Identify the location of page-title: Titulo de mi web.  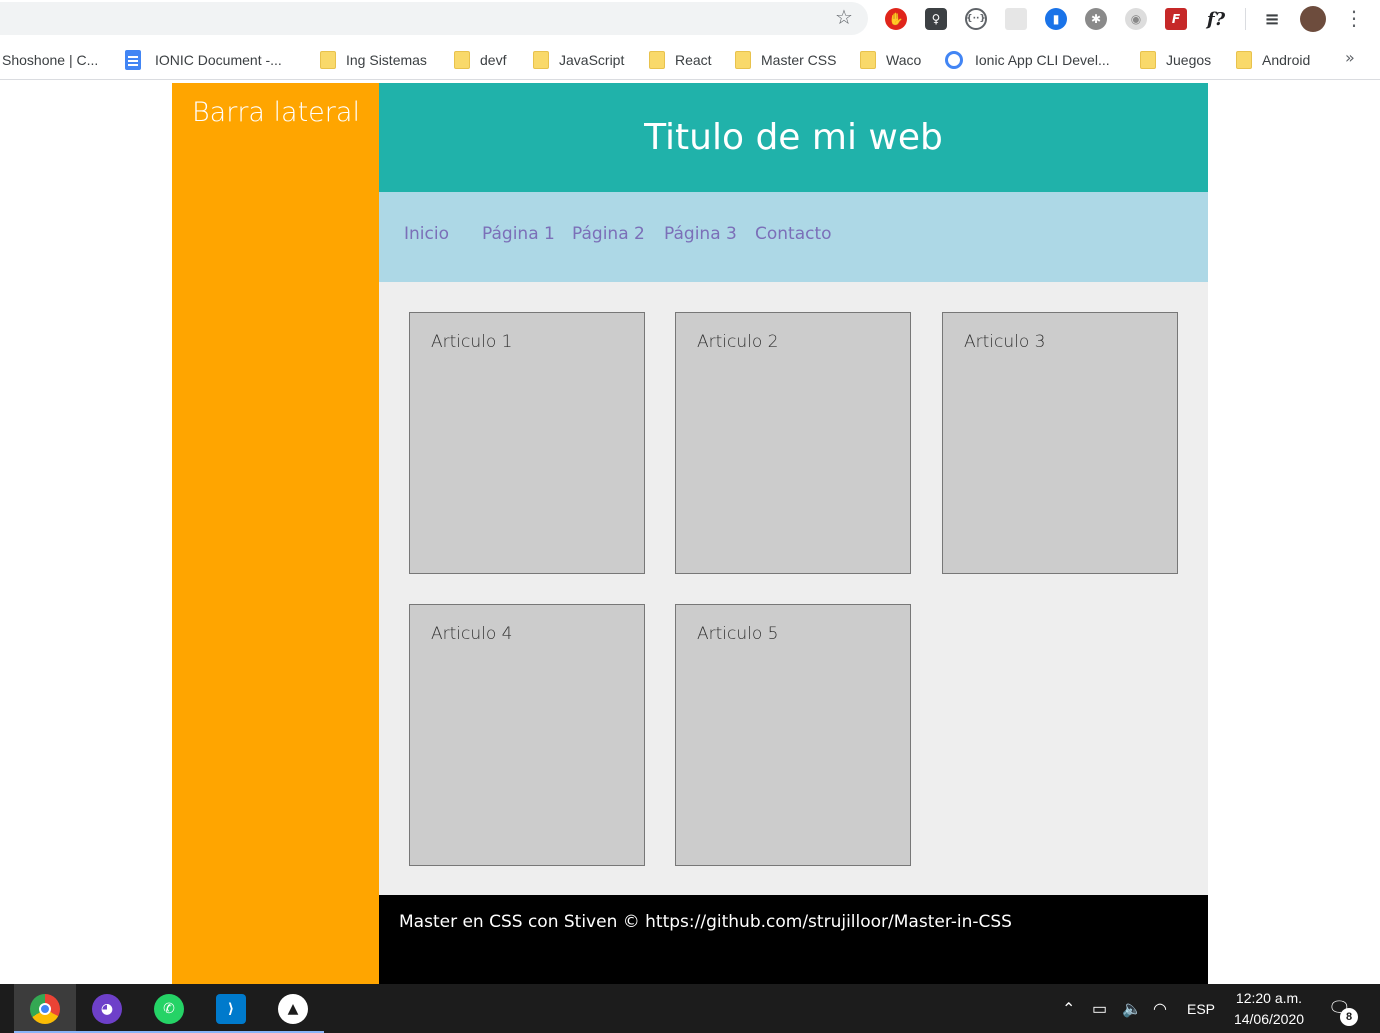
(793, 137).